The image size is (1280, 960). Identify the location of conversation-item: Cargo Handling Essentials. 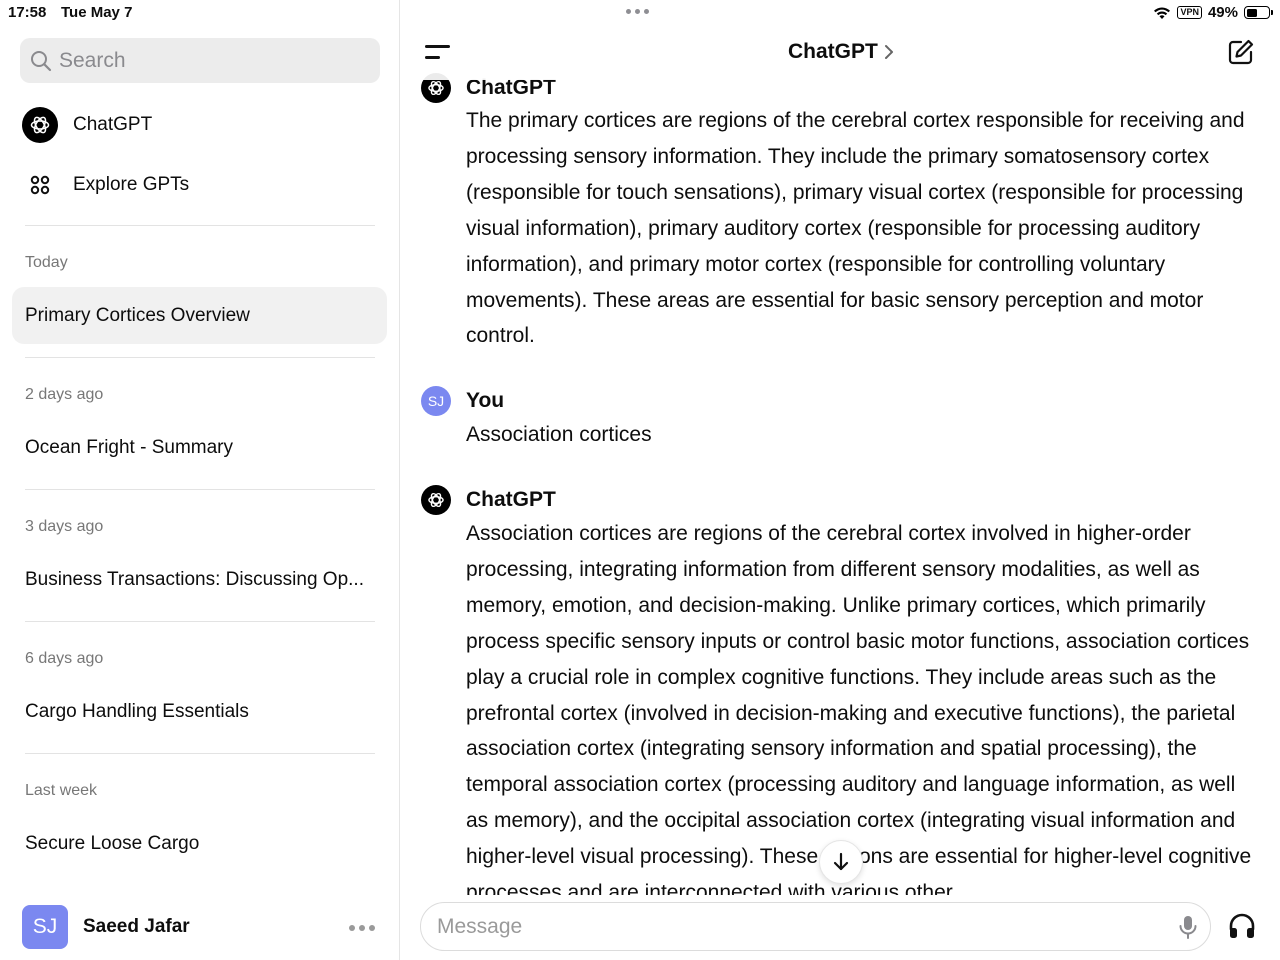
(200, 712).